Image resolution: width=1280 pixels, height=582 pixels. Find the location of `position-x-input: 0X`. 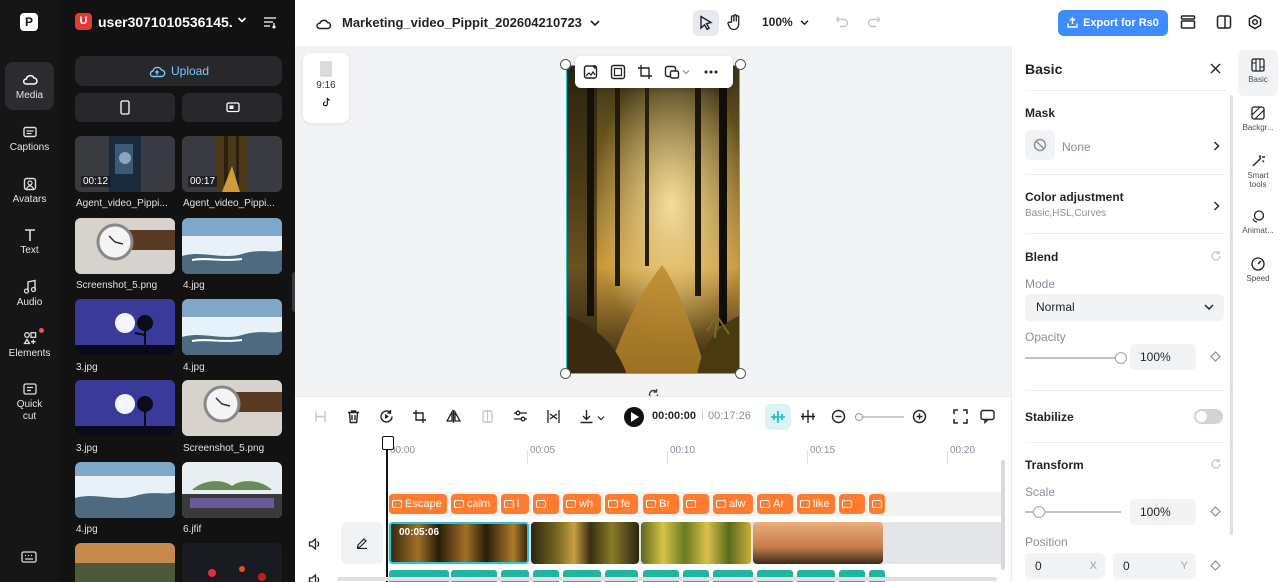

position-x-input: 0X is located at coordinates (1065, 566).